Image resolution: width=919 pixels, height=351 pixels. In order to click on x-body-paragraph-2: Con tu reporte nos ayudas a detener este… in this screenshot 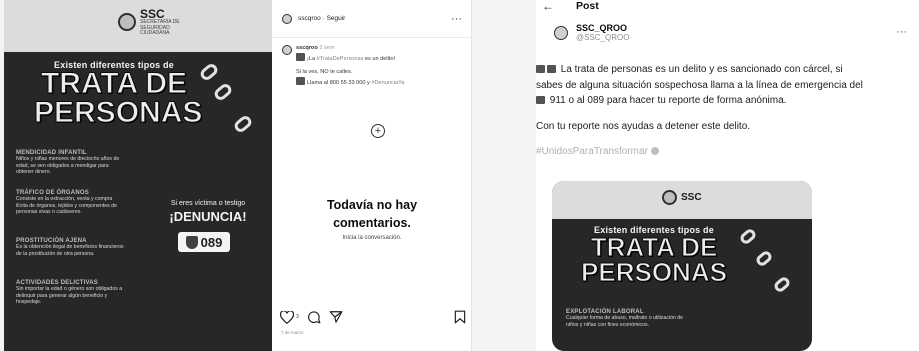, I will do `click(643, 126)`.